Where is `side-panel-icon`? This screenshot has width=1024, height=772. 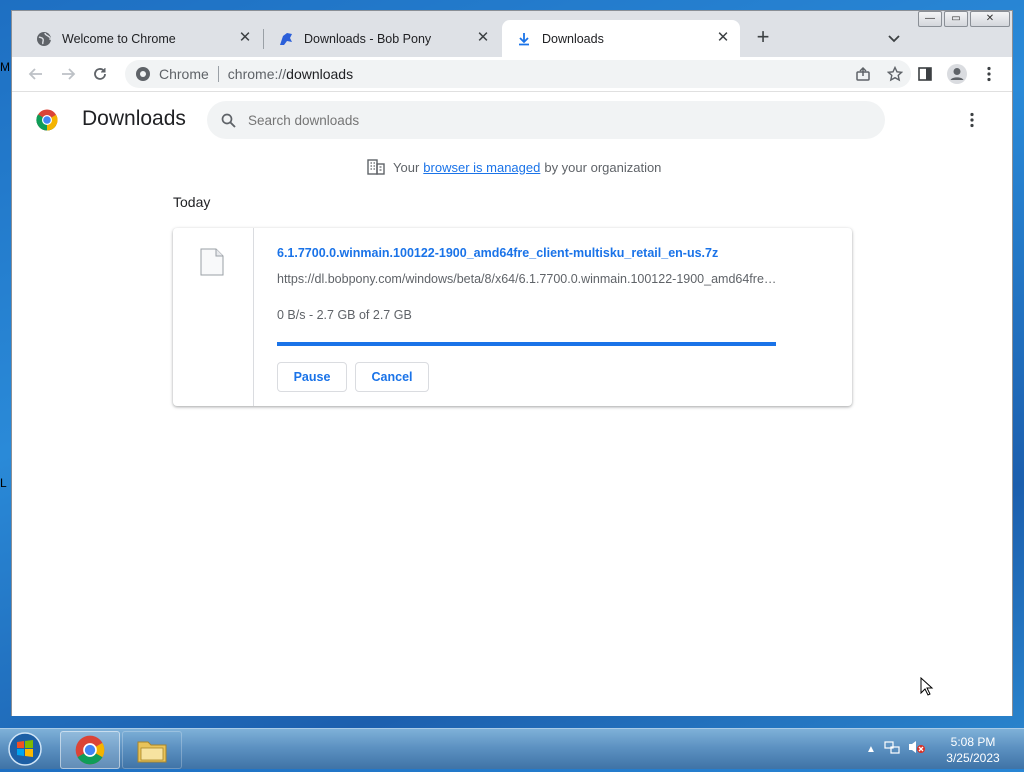
side-panel-icon is located at coordinates (925, 74).